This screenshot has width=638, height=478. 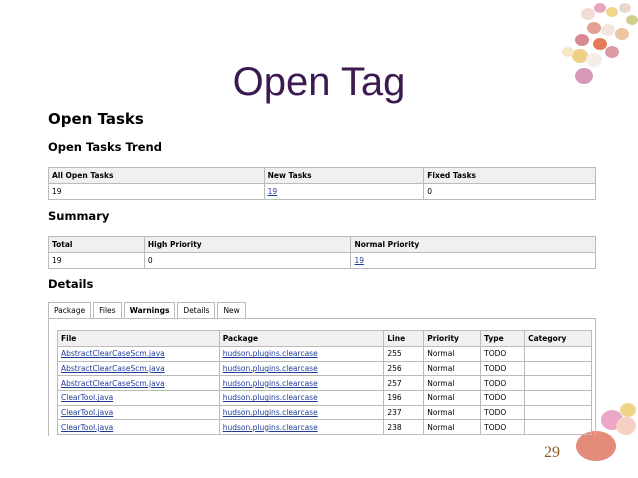 I want to click on normal-priority-link: 19, so click(x=359, y=260).